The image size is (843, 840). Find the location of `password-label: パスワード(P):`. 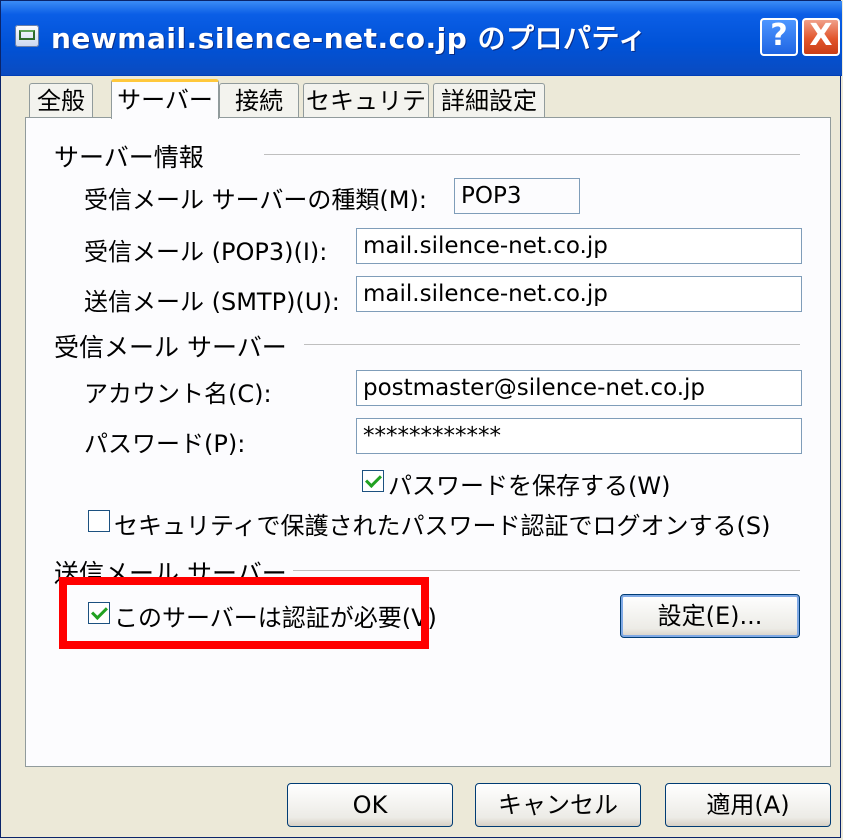

password-label: パスワード(P): is located at coordinates (165, 444).